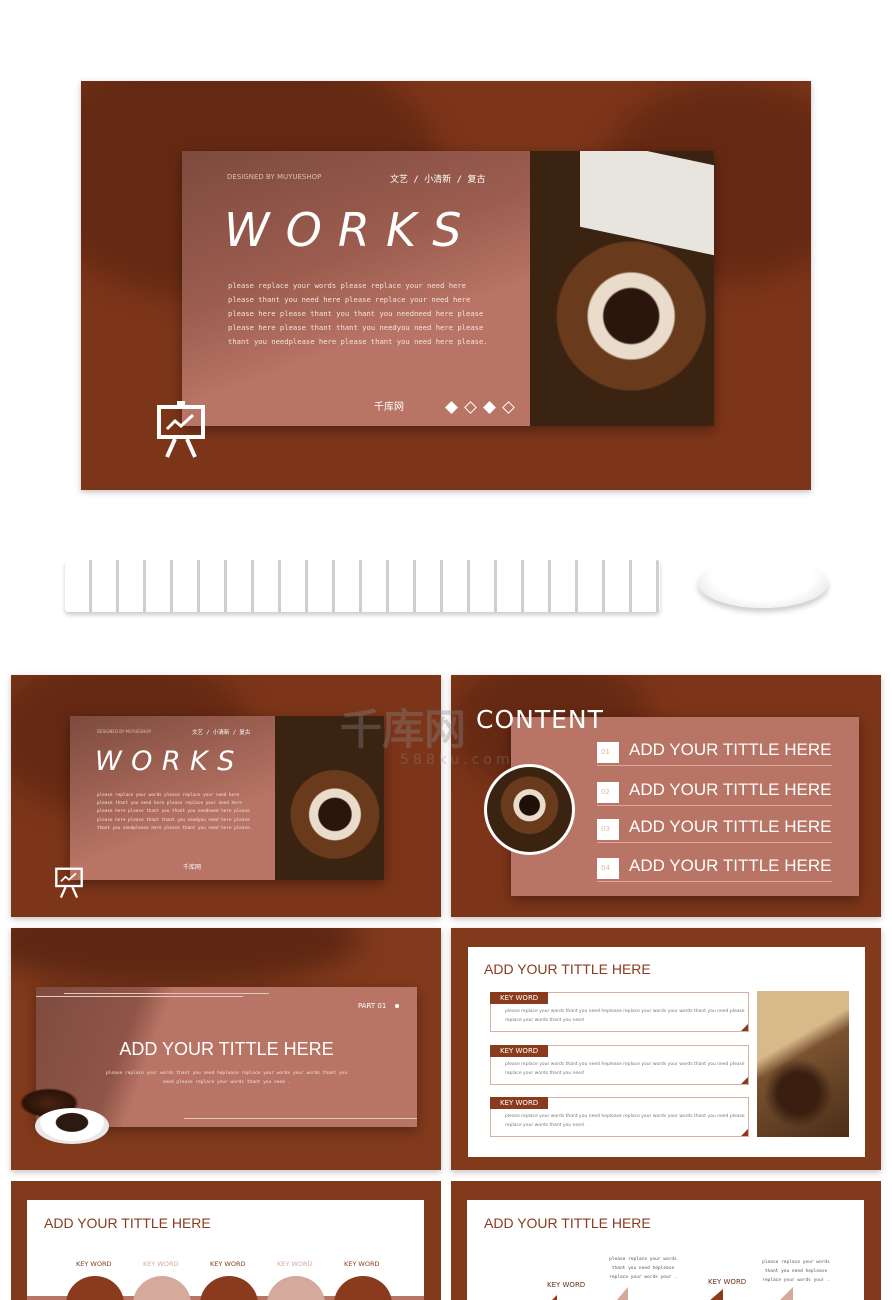 The height and width of the screenshot is (1300, 892). Describe the element at coordinates (457, 760) in the screenshot. I see `watermark-url: 588ku.com` at that location.